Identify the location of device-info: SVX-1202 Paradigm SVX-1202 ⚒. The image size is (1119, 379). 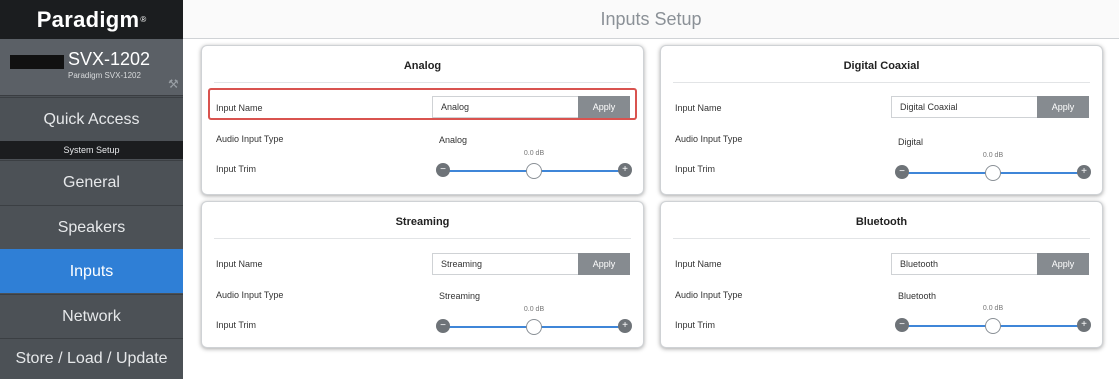
(91, 67).